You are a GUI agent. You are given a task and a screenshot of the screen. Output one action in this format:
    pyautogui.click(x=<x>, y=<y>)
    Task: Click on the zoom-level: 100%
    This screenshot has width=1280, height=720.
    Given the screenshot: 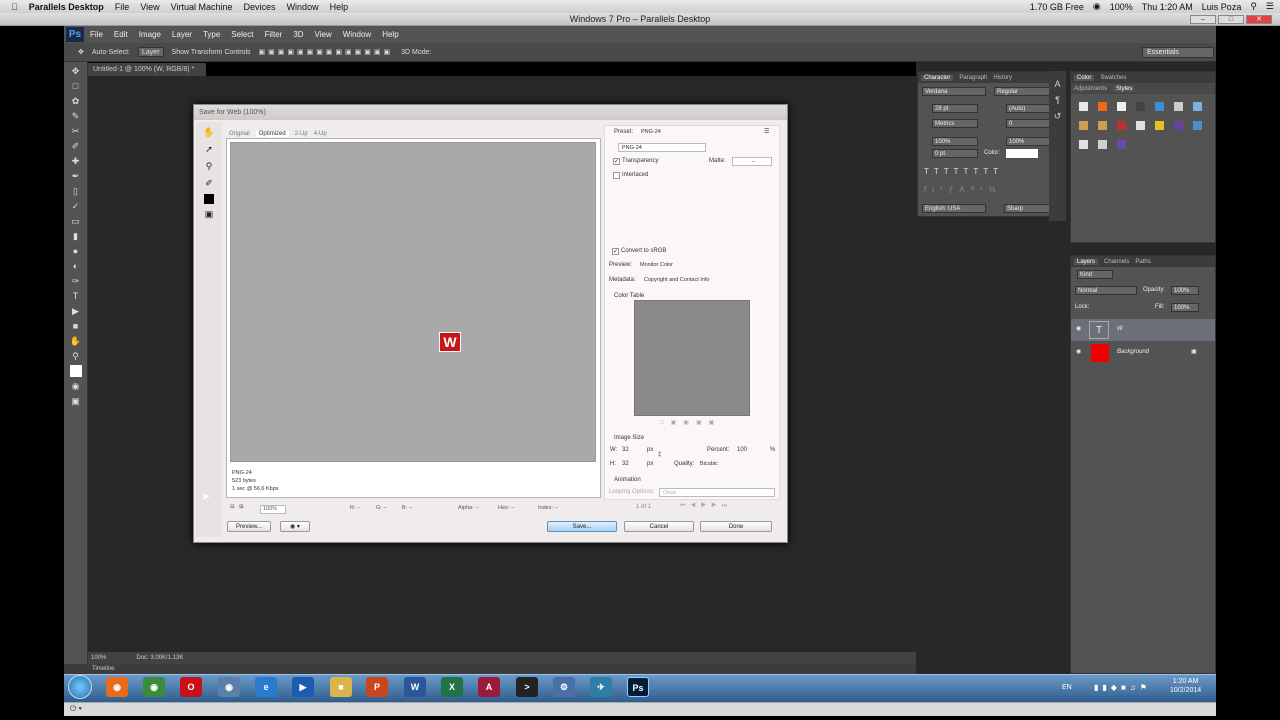 What is the action you would take?
    pyautogui.click(x=98, y=658)
    